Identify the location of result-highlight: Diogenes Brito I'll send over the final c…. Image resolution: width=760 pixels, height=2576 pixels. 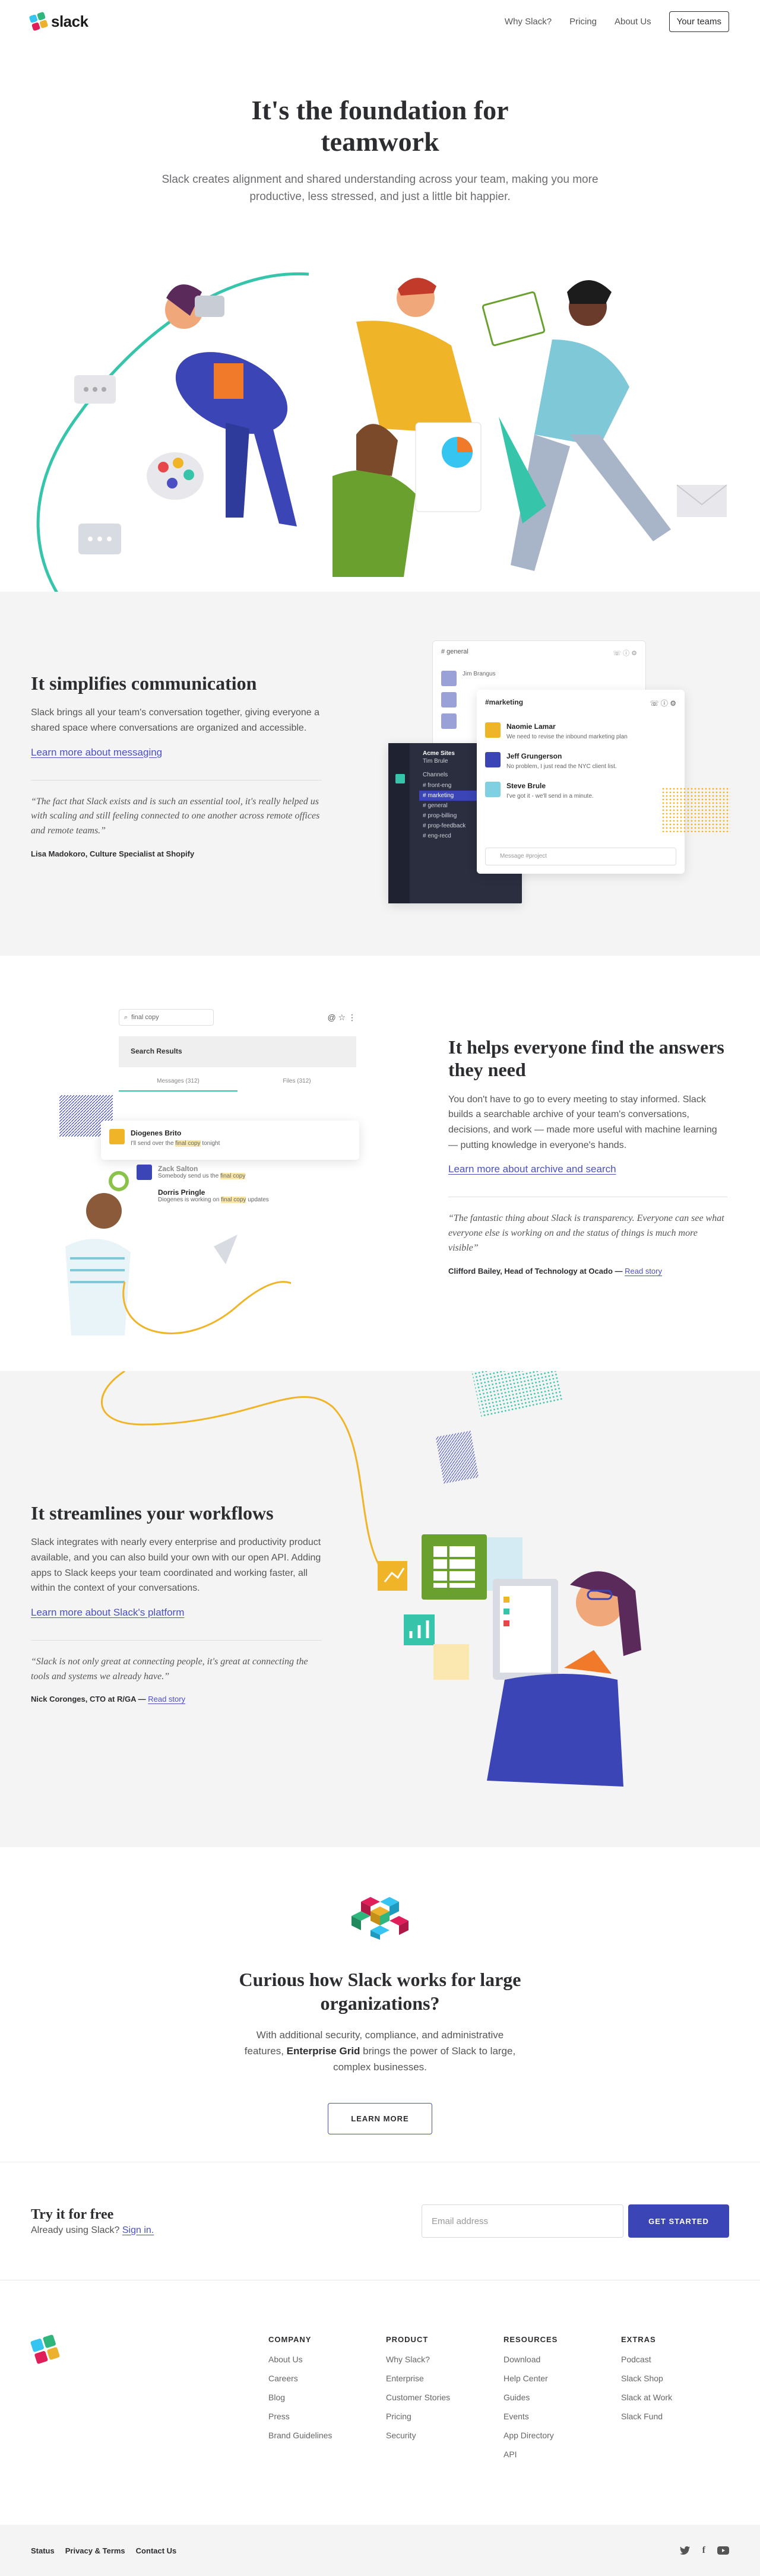
(230, 1140).